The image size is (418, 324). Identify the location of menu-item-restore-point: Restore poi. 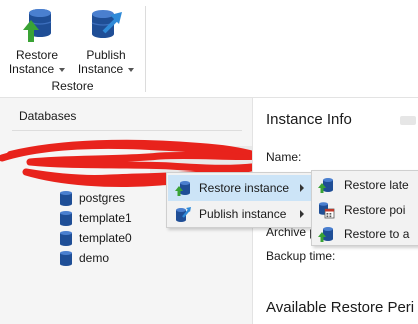
(365, 210).